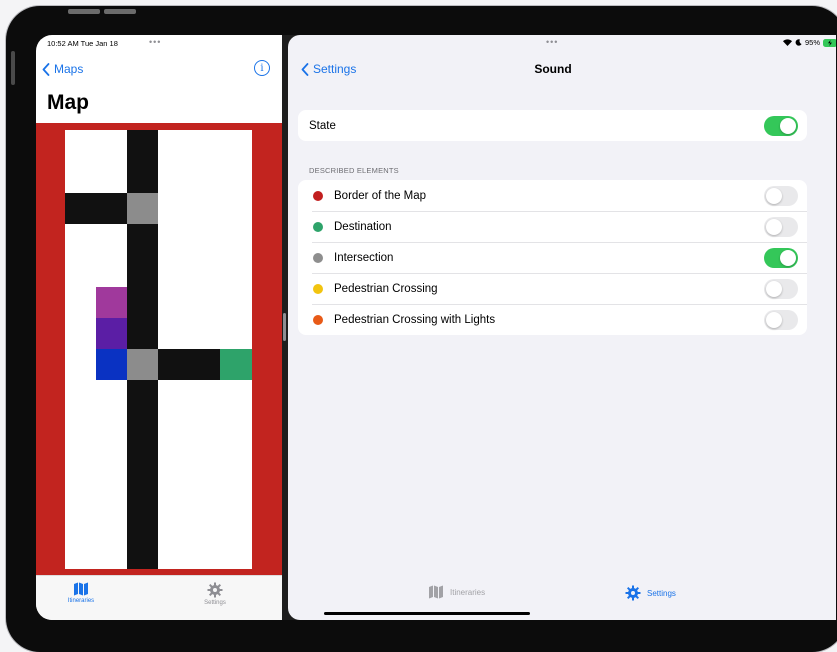 This screenshot has height=652, width=837. I want to click on split-view-divider, so click(284, 327).